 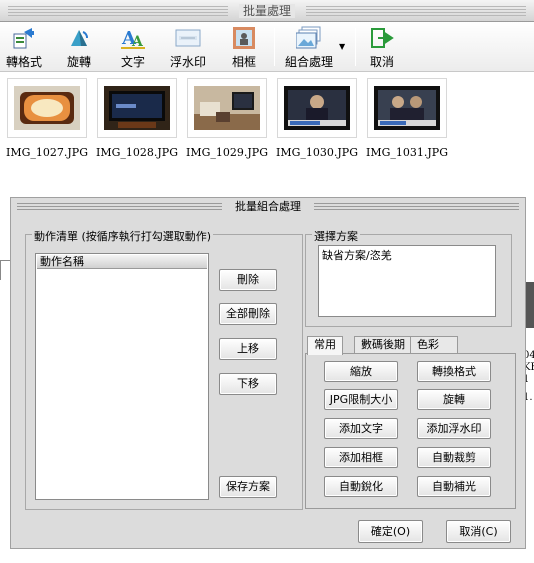 What do you see at coordinates (361, 399) in the screenshot?
I see `jpg-limit-size-button: JPG限制大小` at bounding box center [361, 399].